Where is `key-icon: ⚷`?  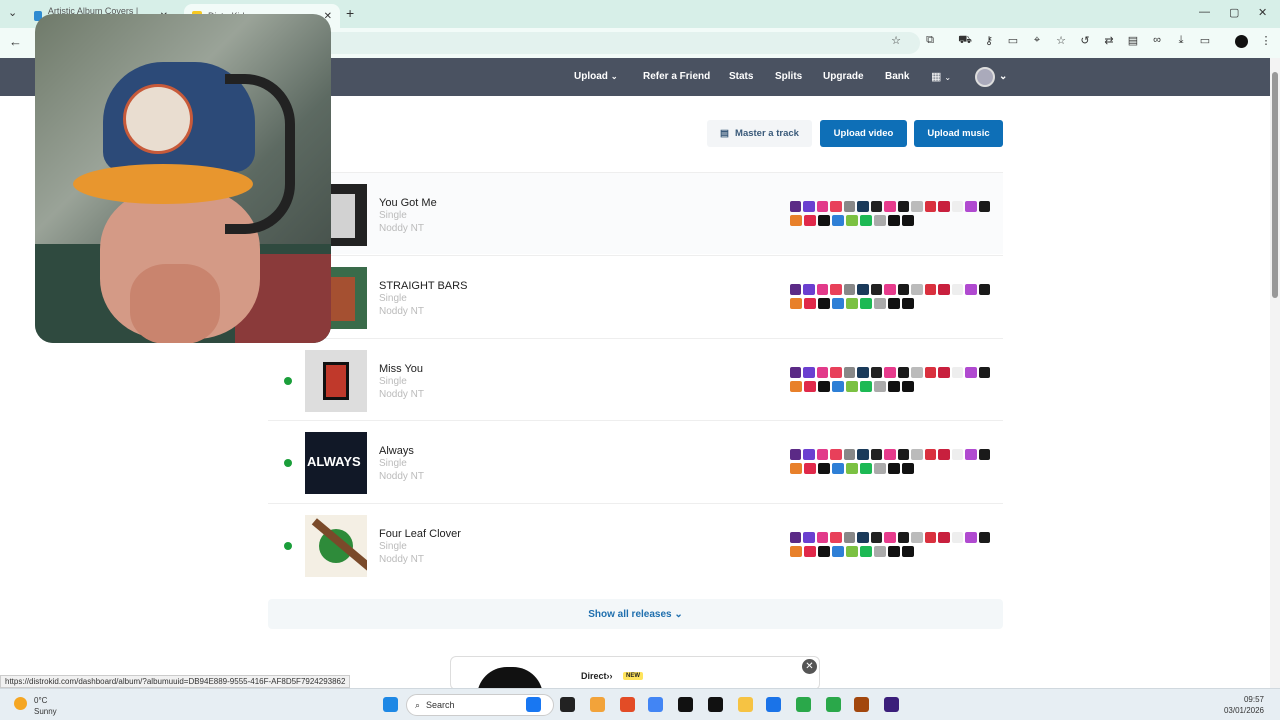 key-icon: ⚷ is located at coordinates (989, 40).